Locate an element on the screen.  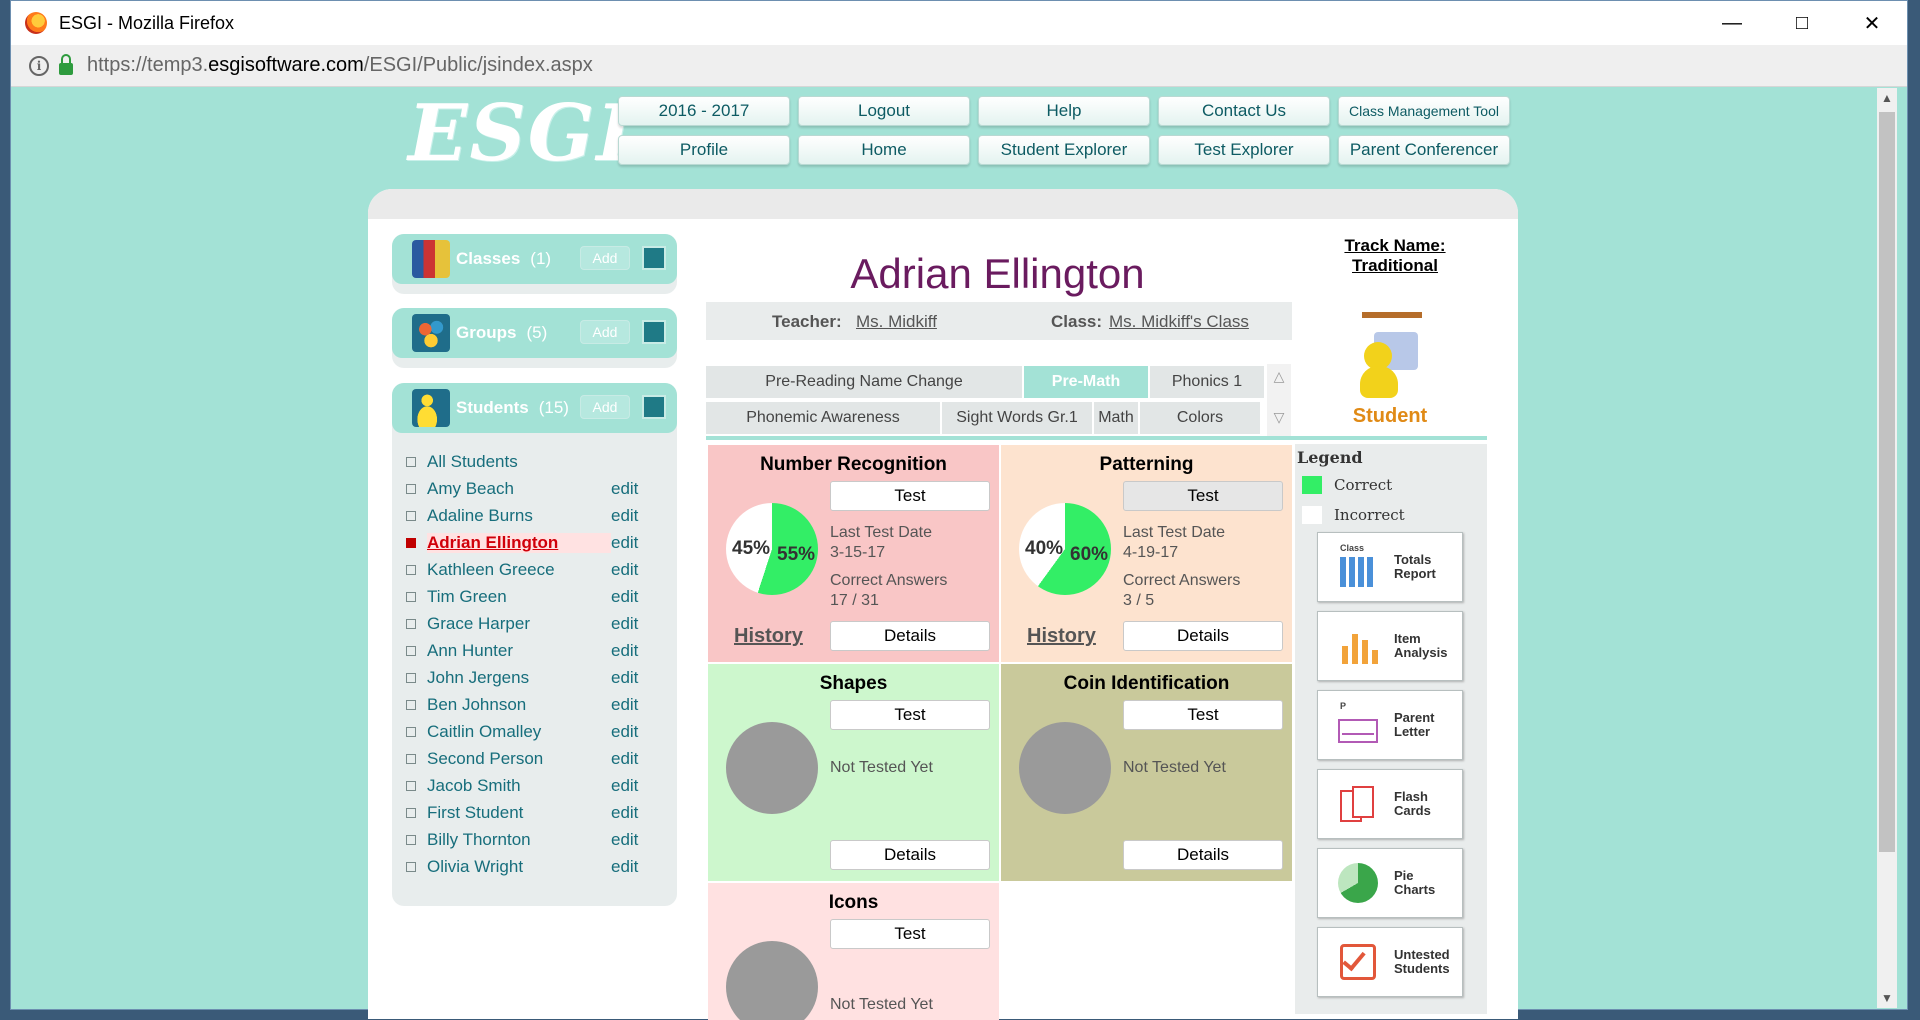
student-link: Billy Thornton is located at coordinates (519, 840).